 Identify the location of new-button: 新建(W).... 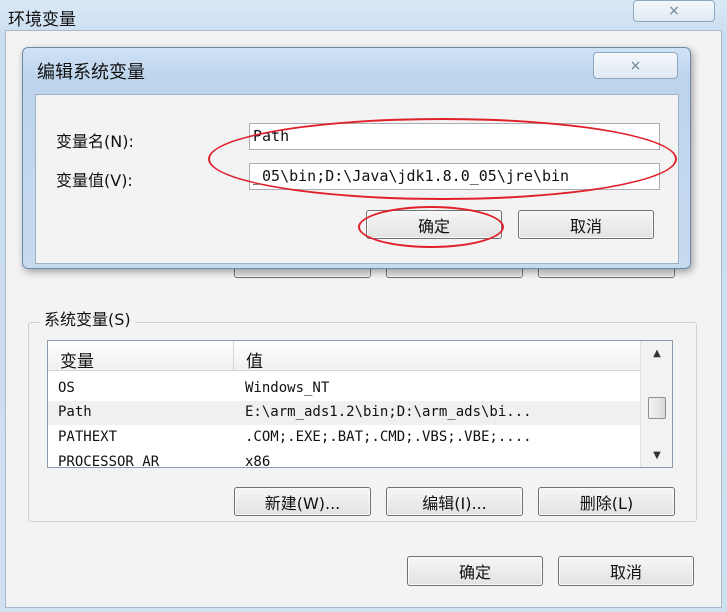
(302, 501).